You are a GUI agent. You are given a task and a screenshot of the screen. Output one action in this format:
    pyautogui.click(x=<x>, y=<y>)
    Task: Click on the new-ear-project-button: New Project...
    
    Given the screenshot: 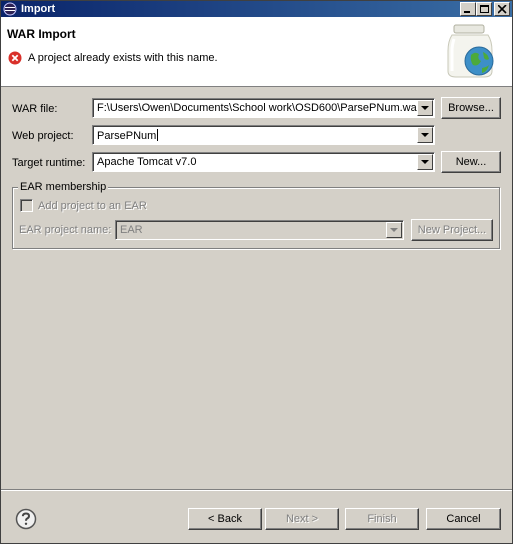 What is the action you would take?
    pyautogui.click(x=452, y=230)
    